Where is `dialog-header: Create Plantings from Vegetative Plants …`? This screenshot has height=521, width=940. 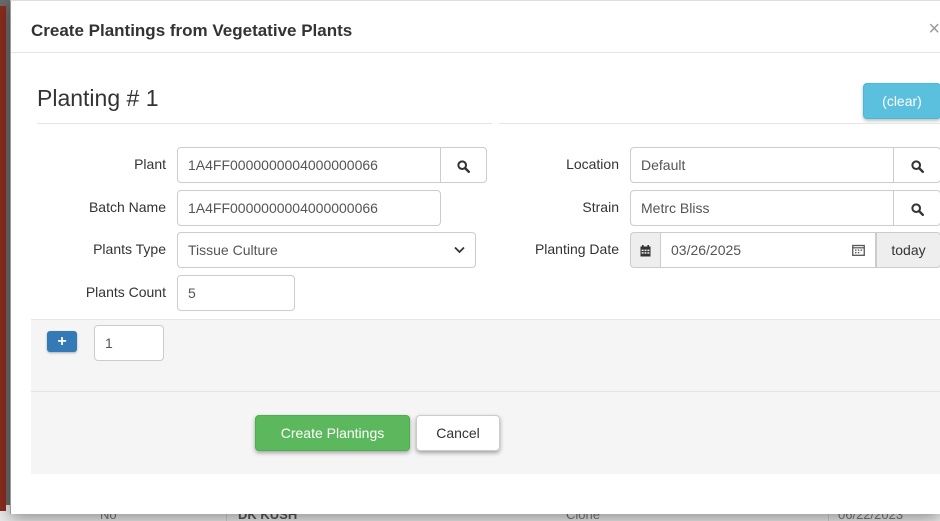
dialog-header: Create Plantings from Vegetative Plants … is located at coordinates (475, 27).